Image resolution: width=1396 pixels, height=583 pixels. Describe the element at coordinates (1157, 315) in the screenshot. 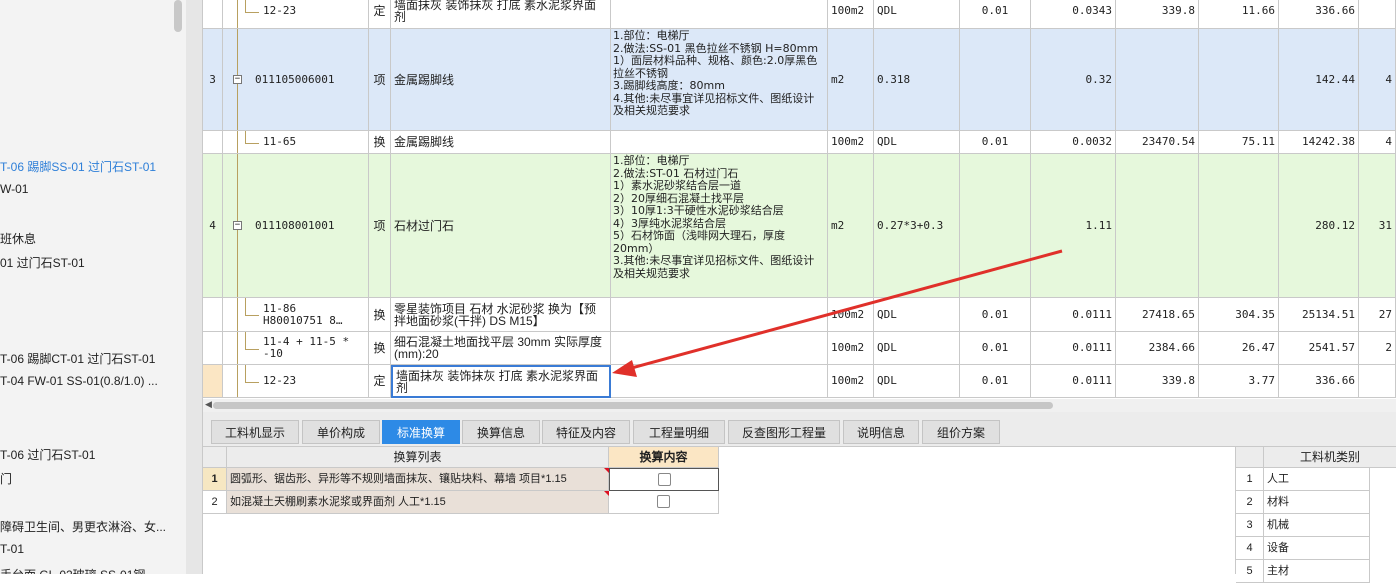

I see `cell-price: 27418.65` at that location.